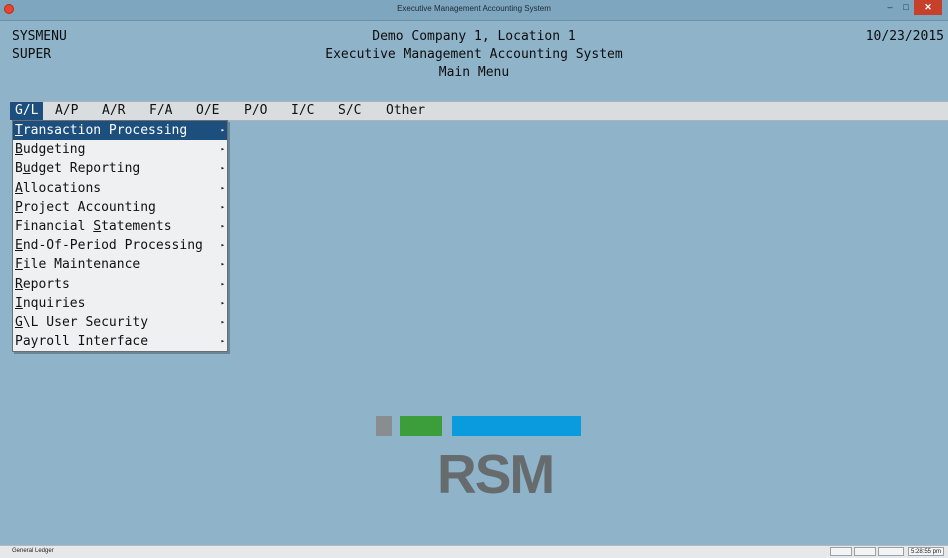 This screenshot has height=558, width=948. What do you see at coordinates (421, 426) in the screenshot?
I see `logo-green-block` at bounding box center [421, 426].